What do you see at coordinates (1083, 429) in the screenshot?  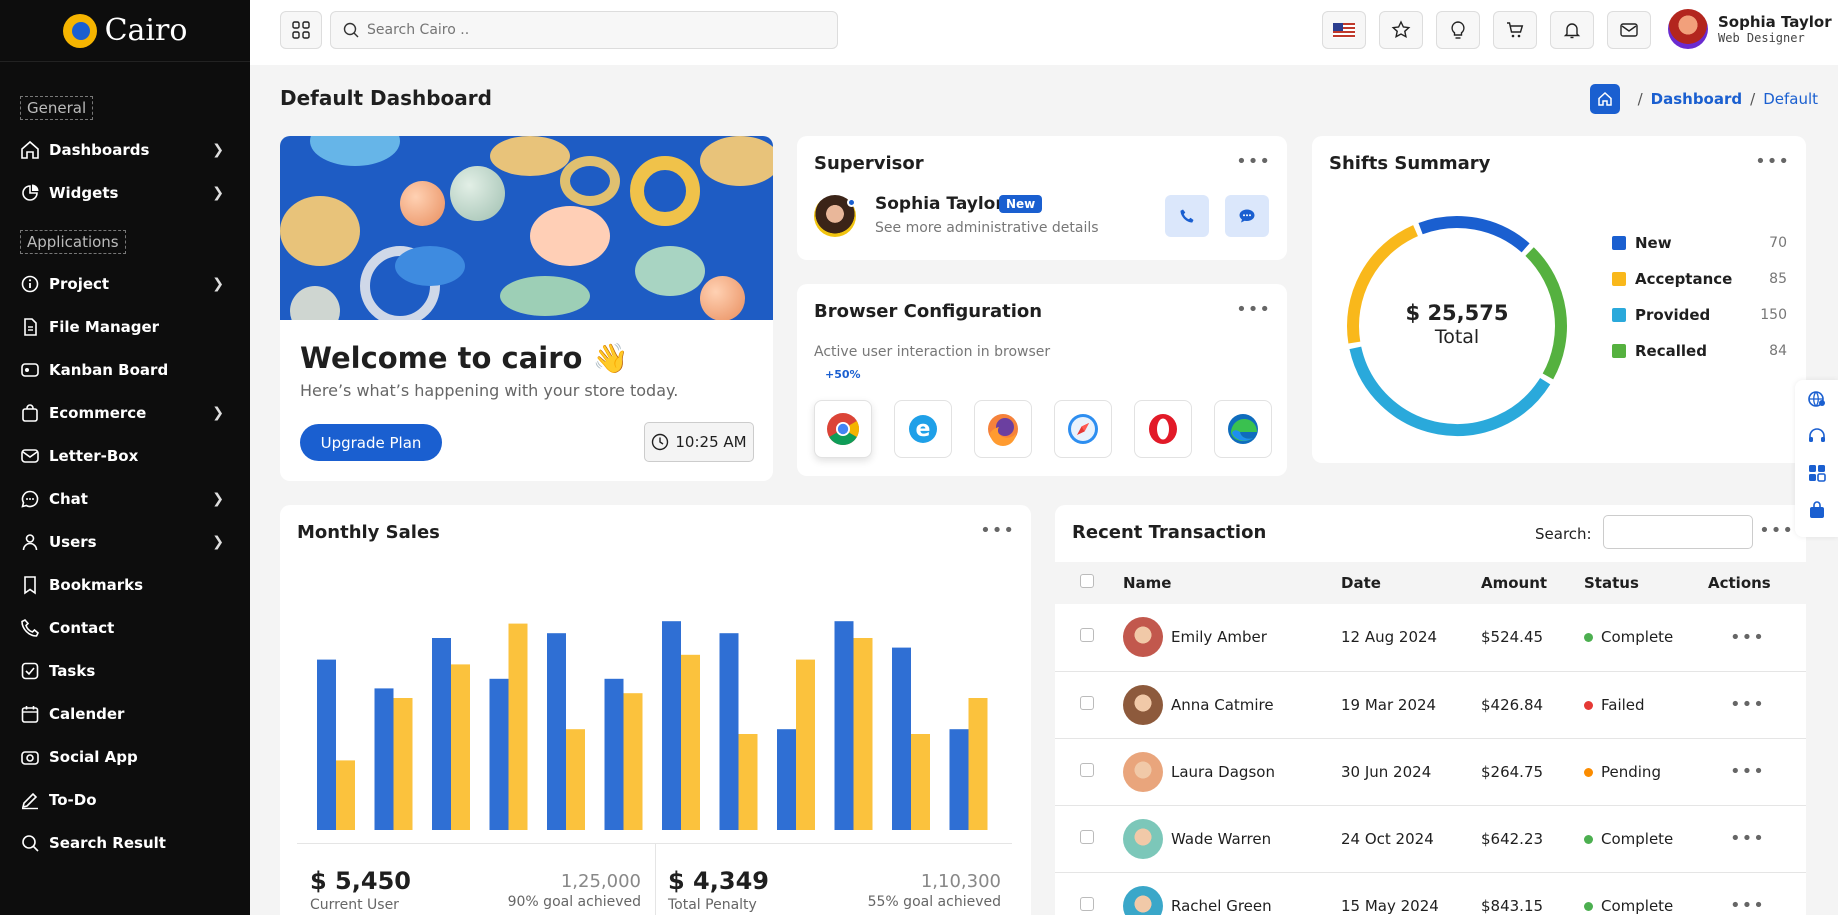 I see `safari-tile` at bounding box center [1083, 429].